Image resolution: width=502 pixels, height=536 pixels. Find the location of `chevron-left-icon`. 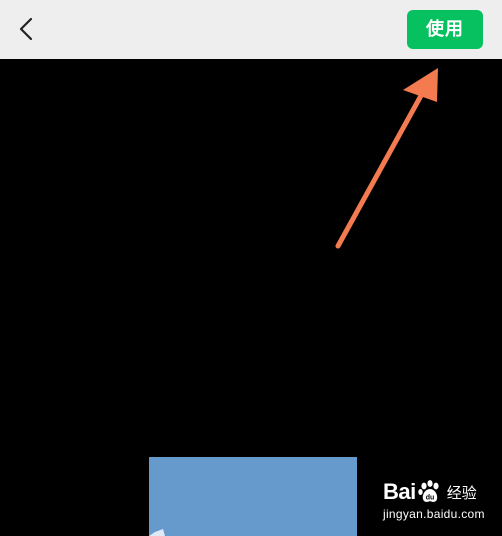

chevron-left-icon is located at coordinates (26, 29).